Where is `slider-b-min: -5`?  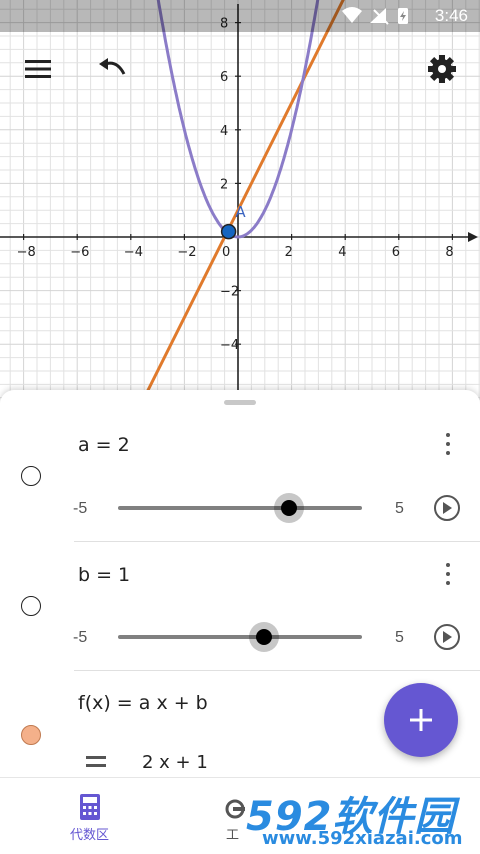
slider-b-min: -5 is located at coordinates (80, 637).